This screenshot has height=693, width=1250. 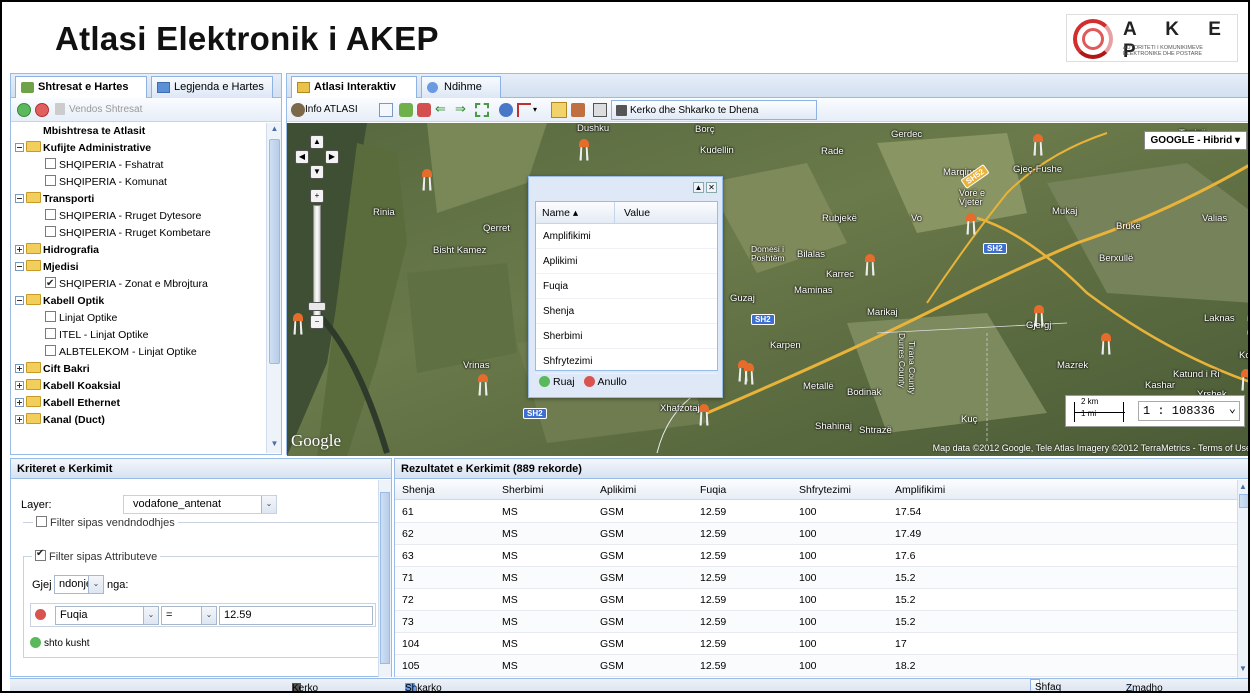 I want to click on table-row: 62 MS GSM 12.59 100 17.49, so click(x=816, y=534).